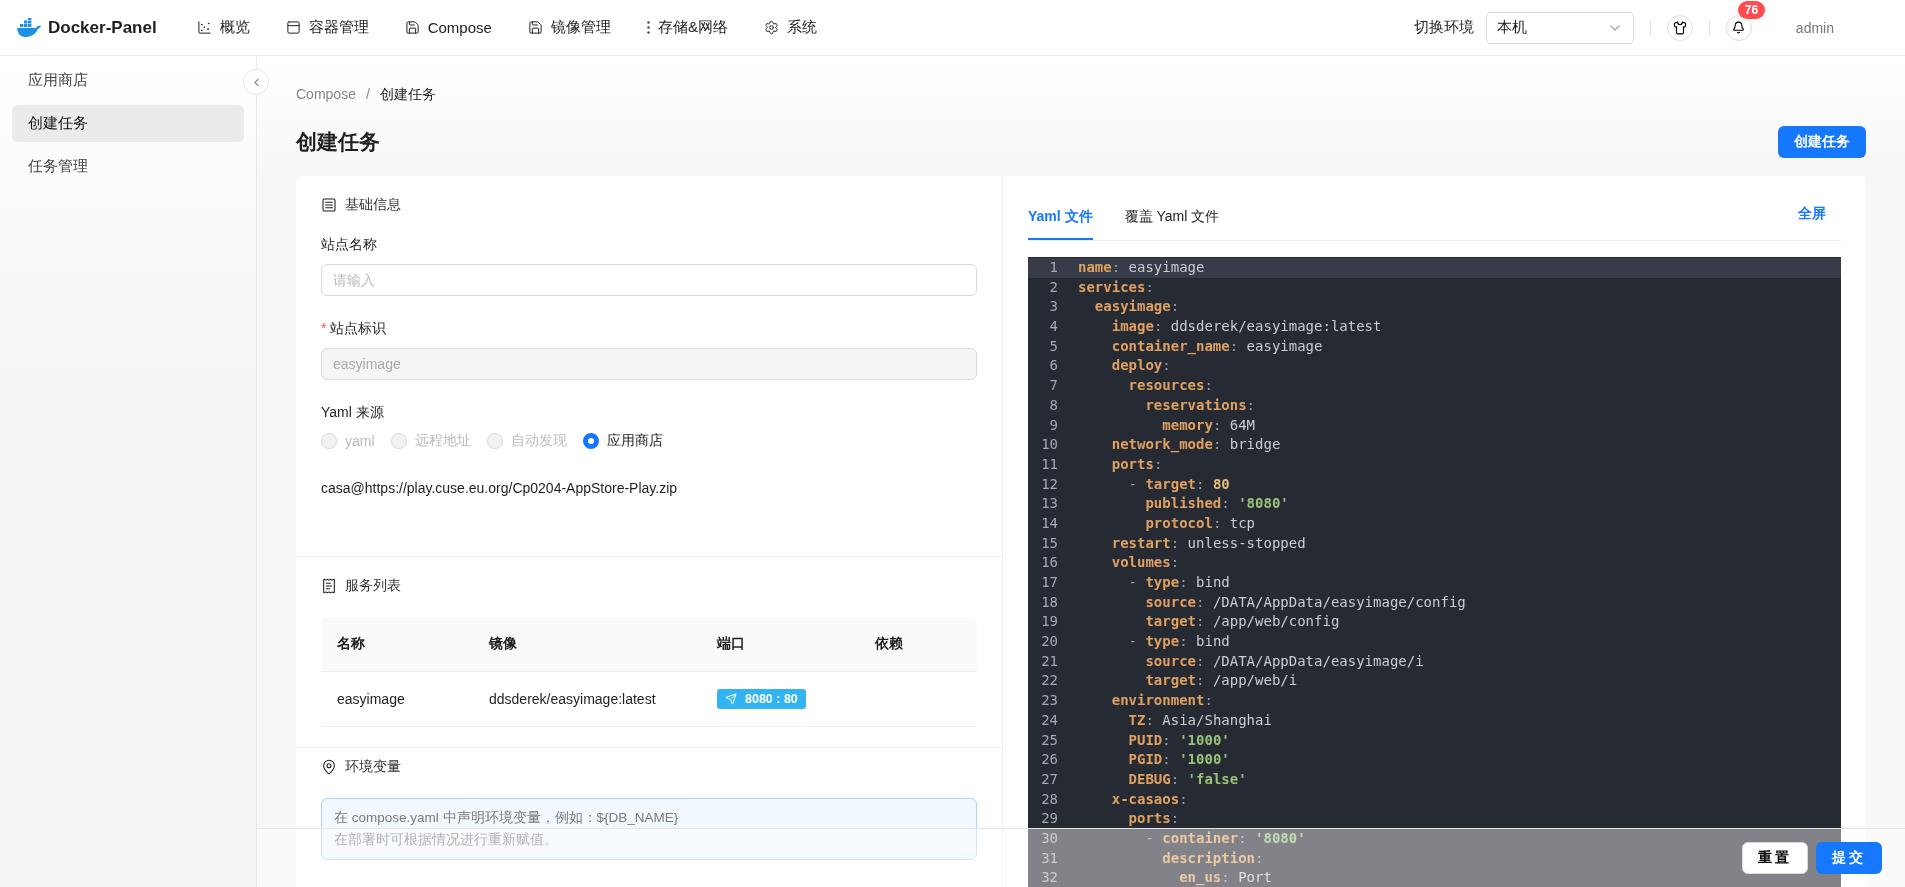 This screenshot has height=887, width=1905. What do you see at coordinates (1136, 307) in the screenshot?
I see `code-line: easyimage:` at bounding box center [1136, 307].